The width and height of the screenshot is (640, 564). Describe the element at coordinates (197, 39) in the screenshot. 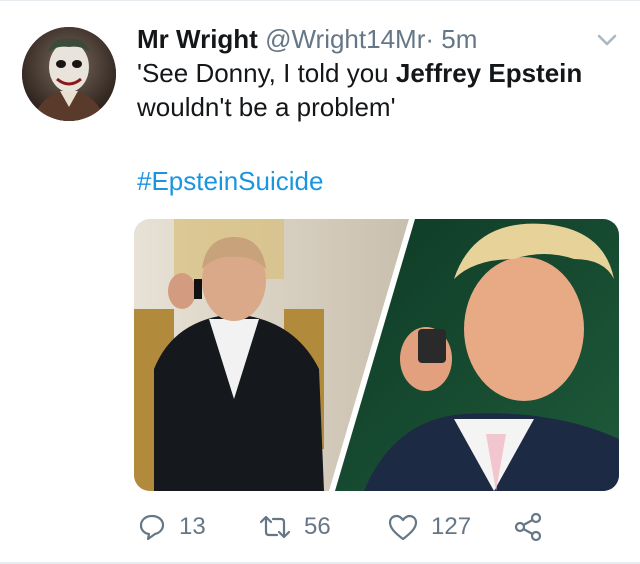

I see `display-name: Mr Wright` at that location.